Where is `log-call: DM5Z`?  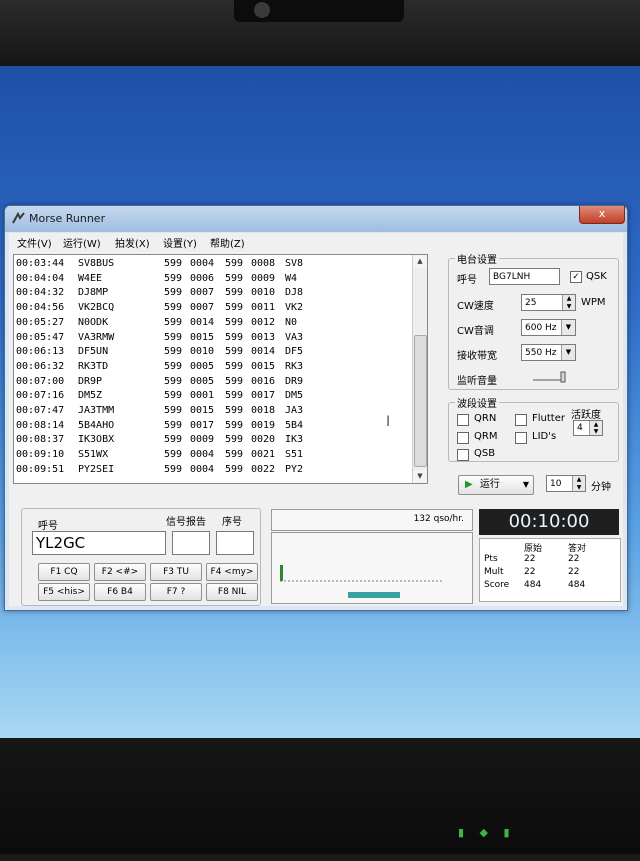
log-call: DM5Z is located at coordinates (90, 396).